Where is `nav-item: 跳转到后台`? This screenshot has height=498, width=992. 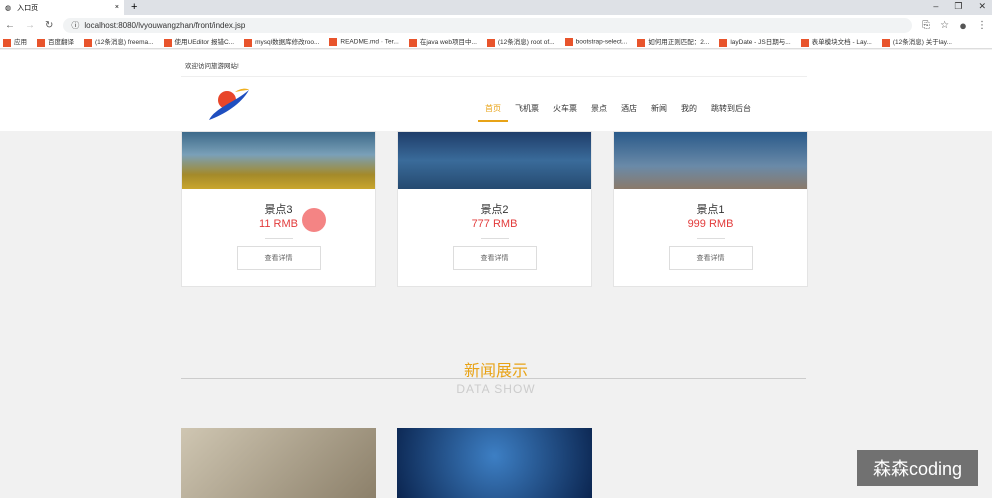 nav-item: 跳转到后台 is located at coordinates (731, 112).